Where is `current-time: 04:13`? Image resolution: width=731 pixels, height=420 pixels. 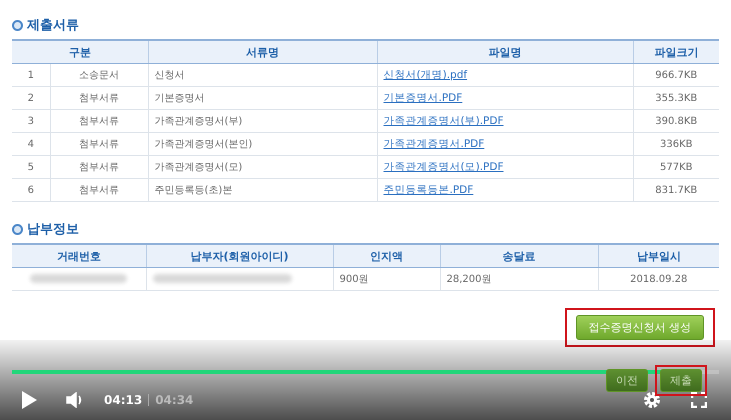
current-time: 04:13 is located at coordinates (123, 400).